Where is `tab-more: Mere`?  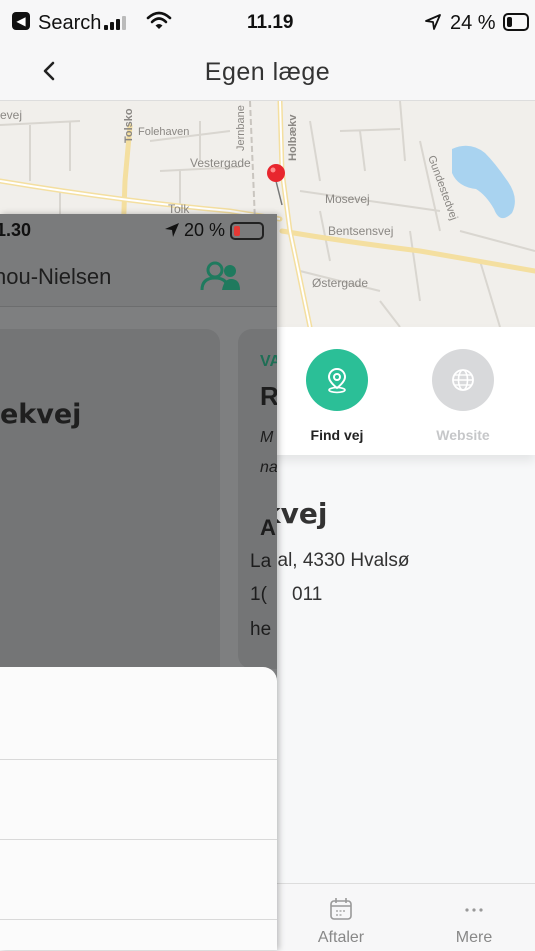
tab-more: Mere is located at coordinates (474, 921).